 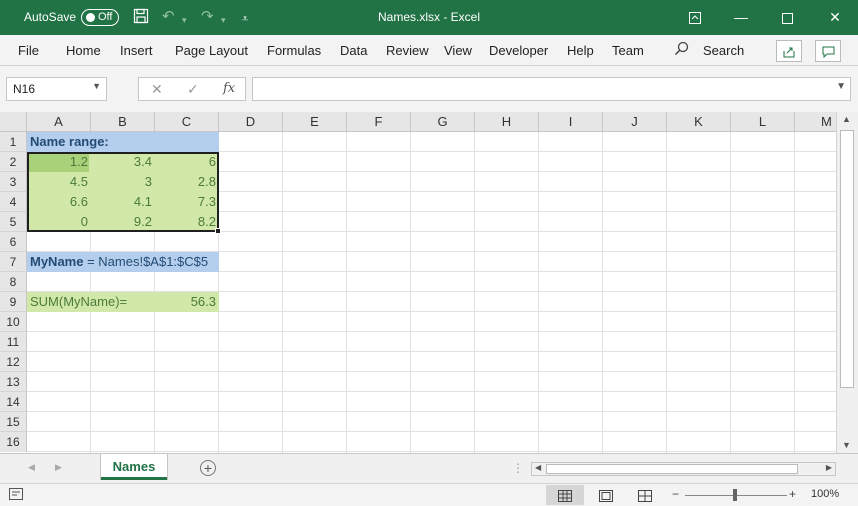 I want to click on minimize-icon: —, so click(x=741, y=17).